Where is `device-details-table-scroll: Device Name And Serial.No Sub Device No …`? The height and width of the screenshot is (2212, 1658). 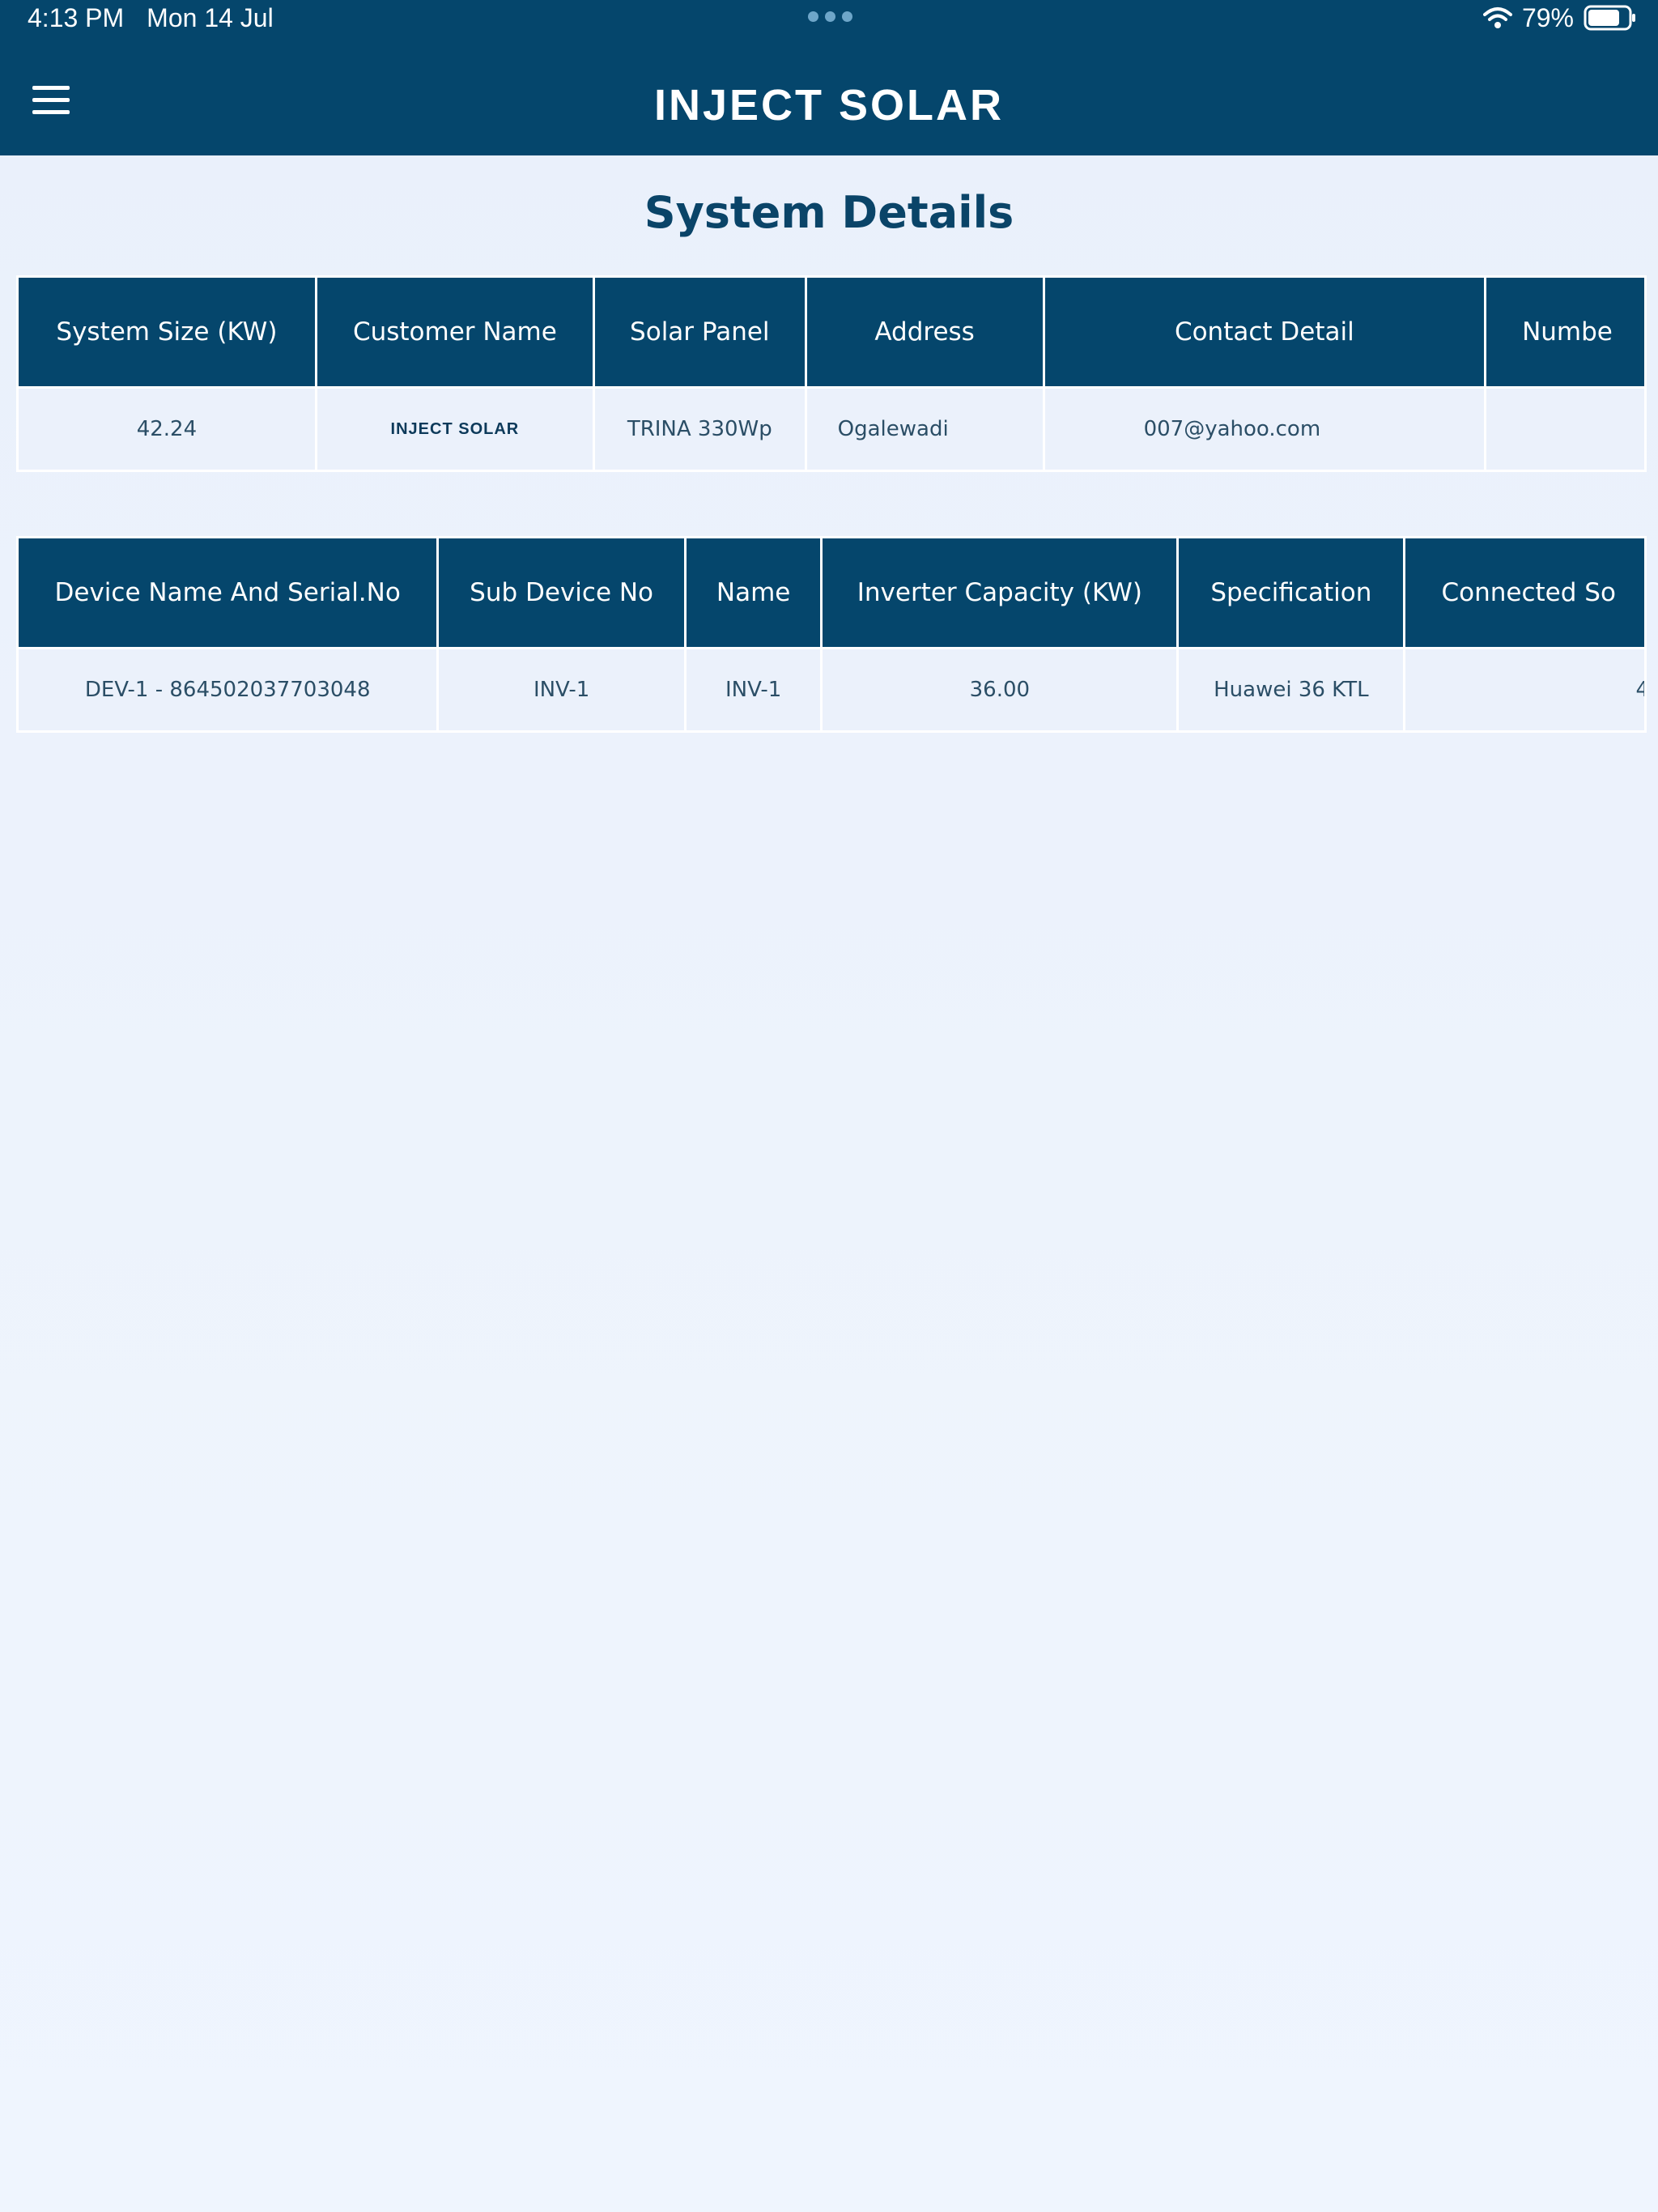
device-details-table-scroll: Device Name And Serial.No Sub Device No … is located at coordinates (831, 637).